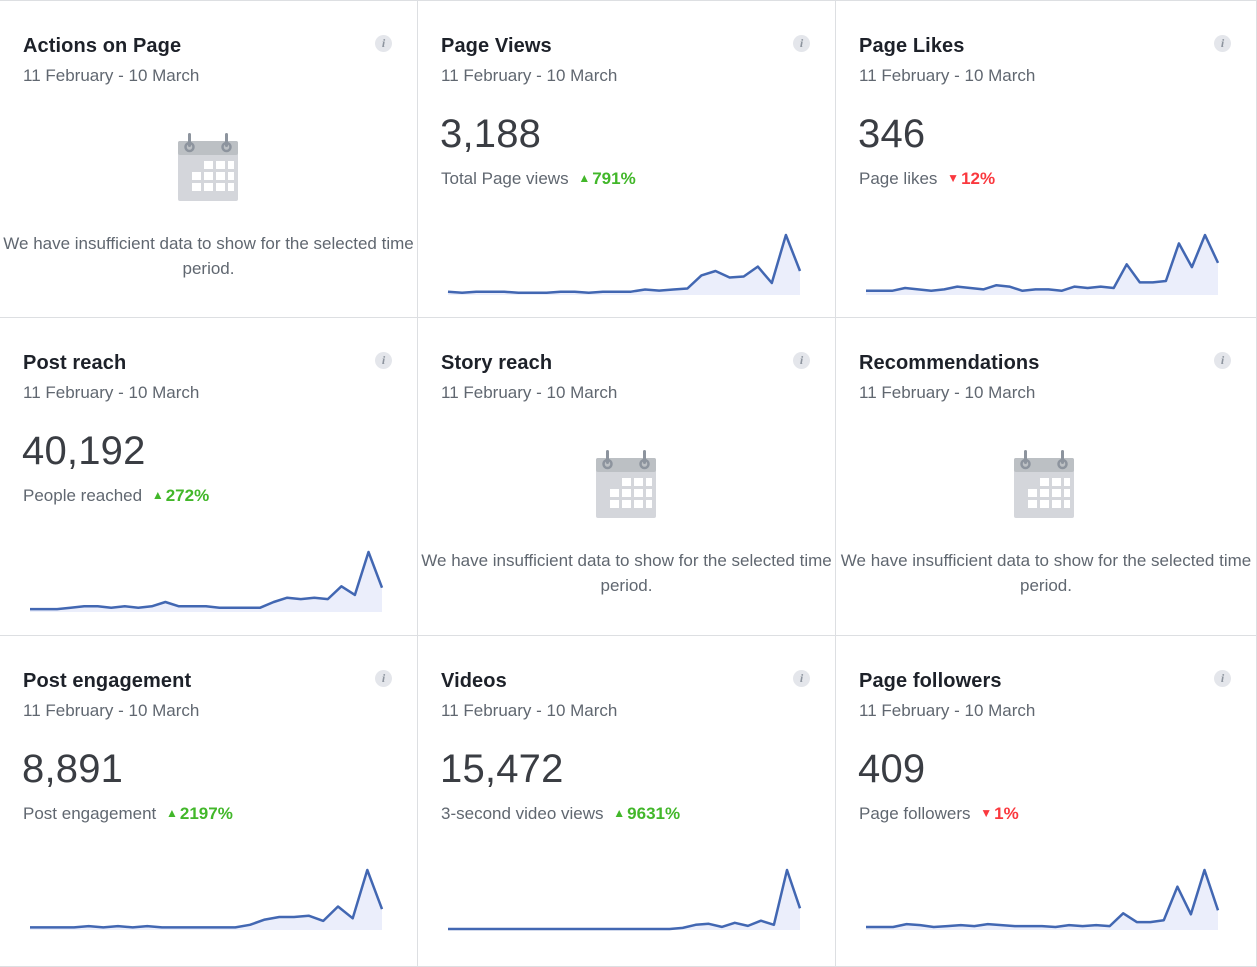 Image resolution: width=1257 pixels, height=967 pixels. I want to click on change-percent: 272%, so click(187, 495).